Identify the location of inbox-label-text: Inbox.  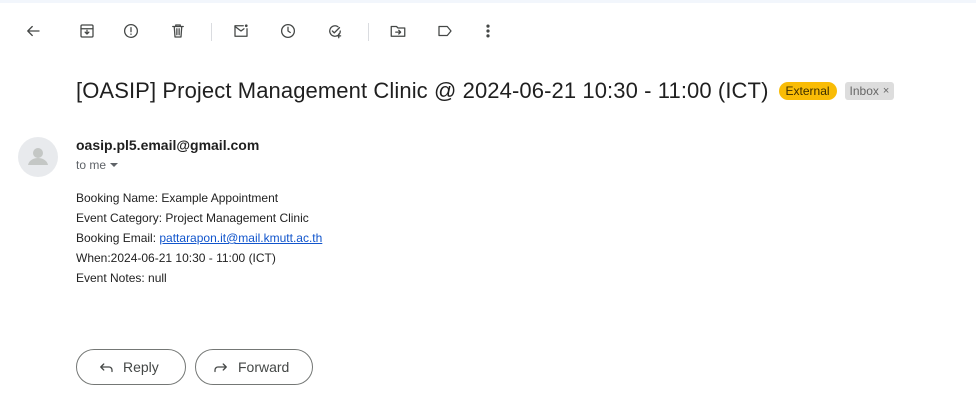
(864, 91).